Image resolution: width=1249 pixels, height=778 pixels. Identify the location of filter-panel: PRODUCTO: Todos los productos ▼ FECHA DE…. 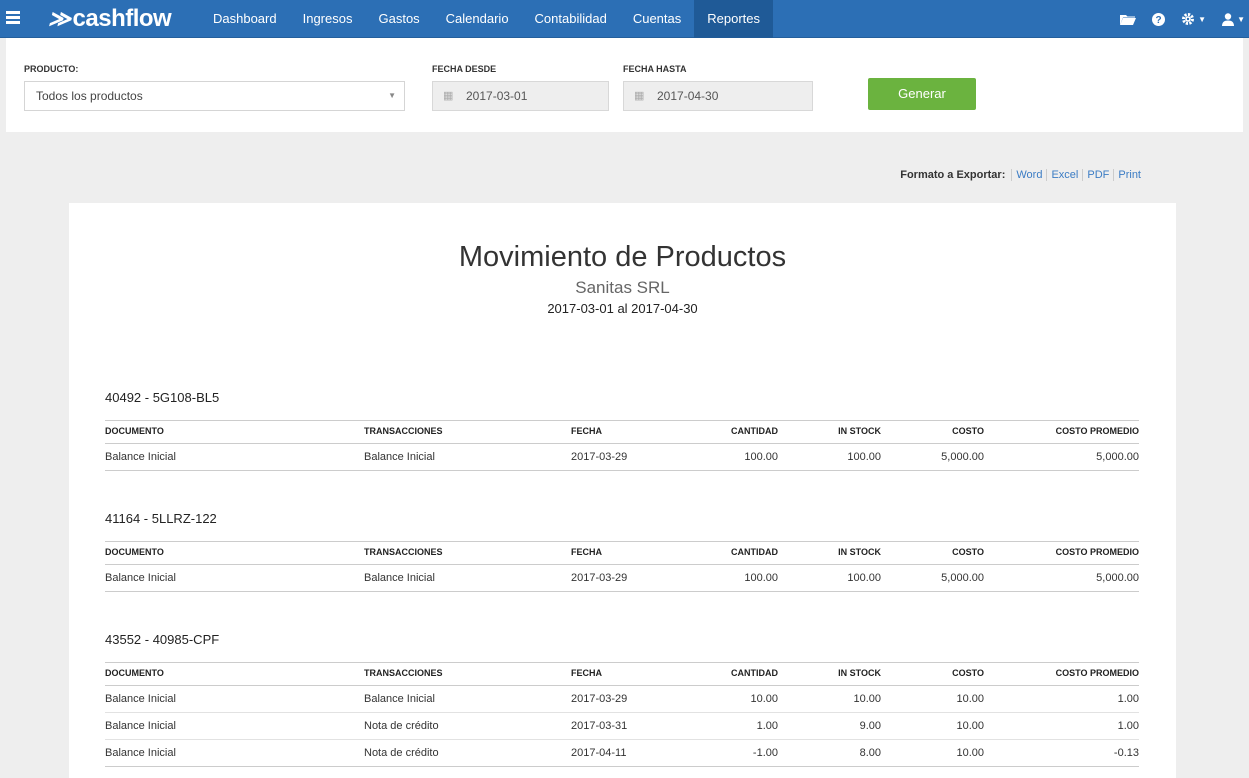
(624, 85).